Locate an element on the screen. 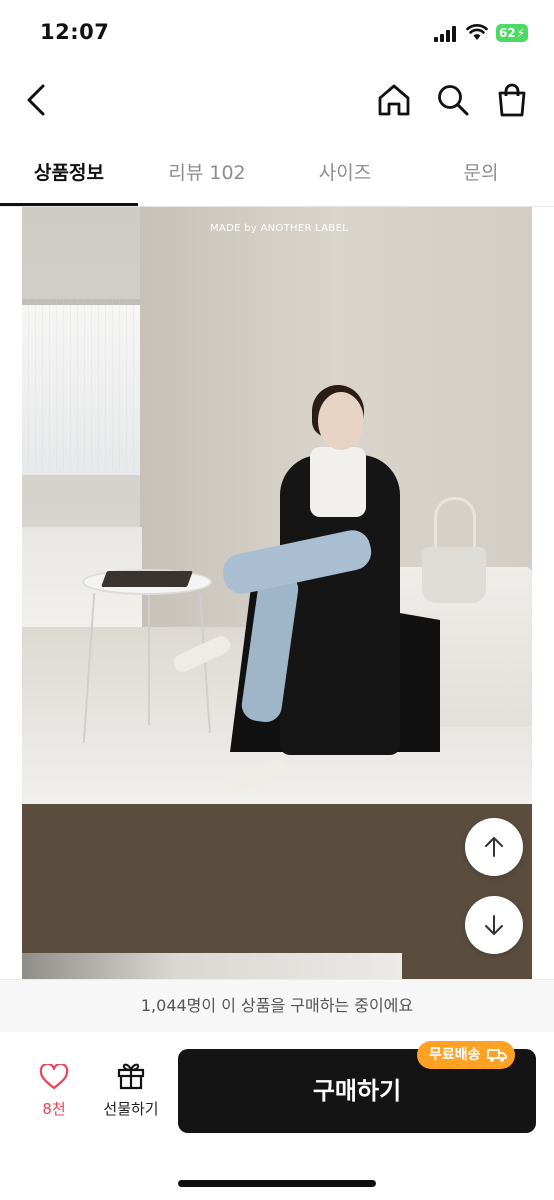 Image resolution: width=554 pixels, height=1200 pixels. chevron-left-icon is located at coordinates (36, 100).